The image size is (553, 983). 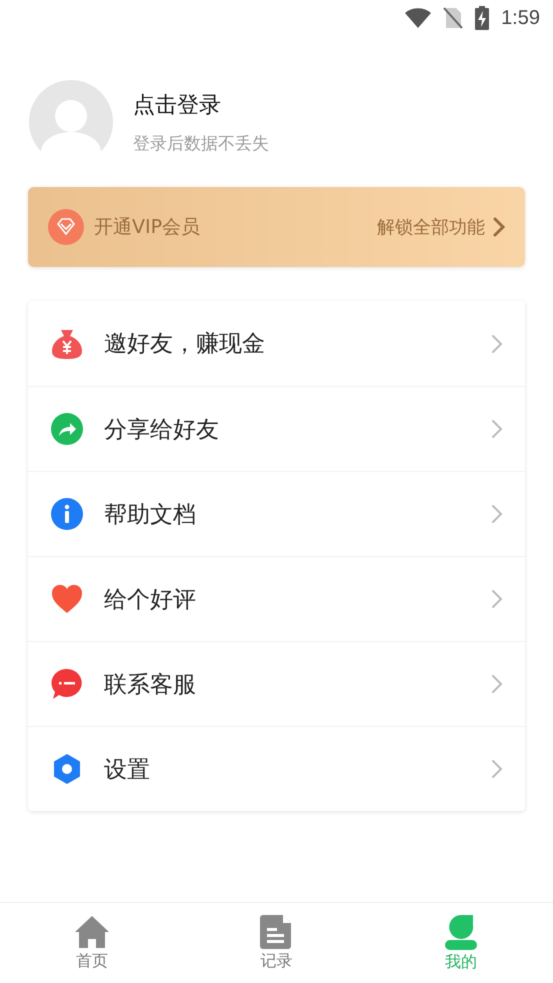 What do you see at coordinates (67, 599) in the screenshot?
I see `heart-icon` at bounding box center [67, 599].